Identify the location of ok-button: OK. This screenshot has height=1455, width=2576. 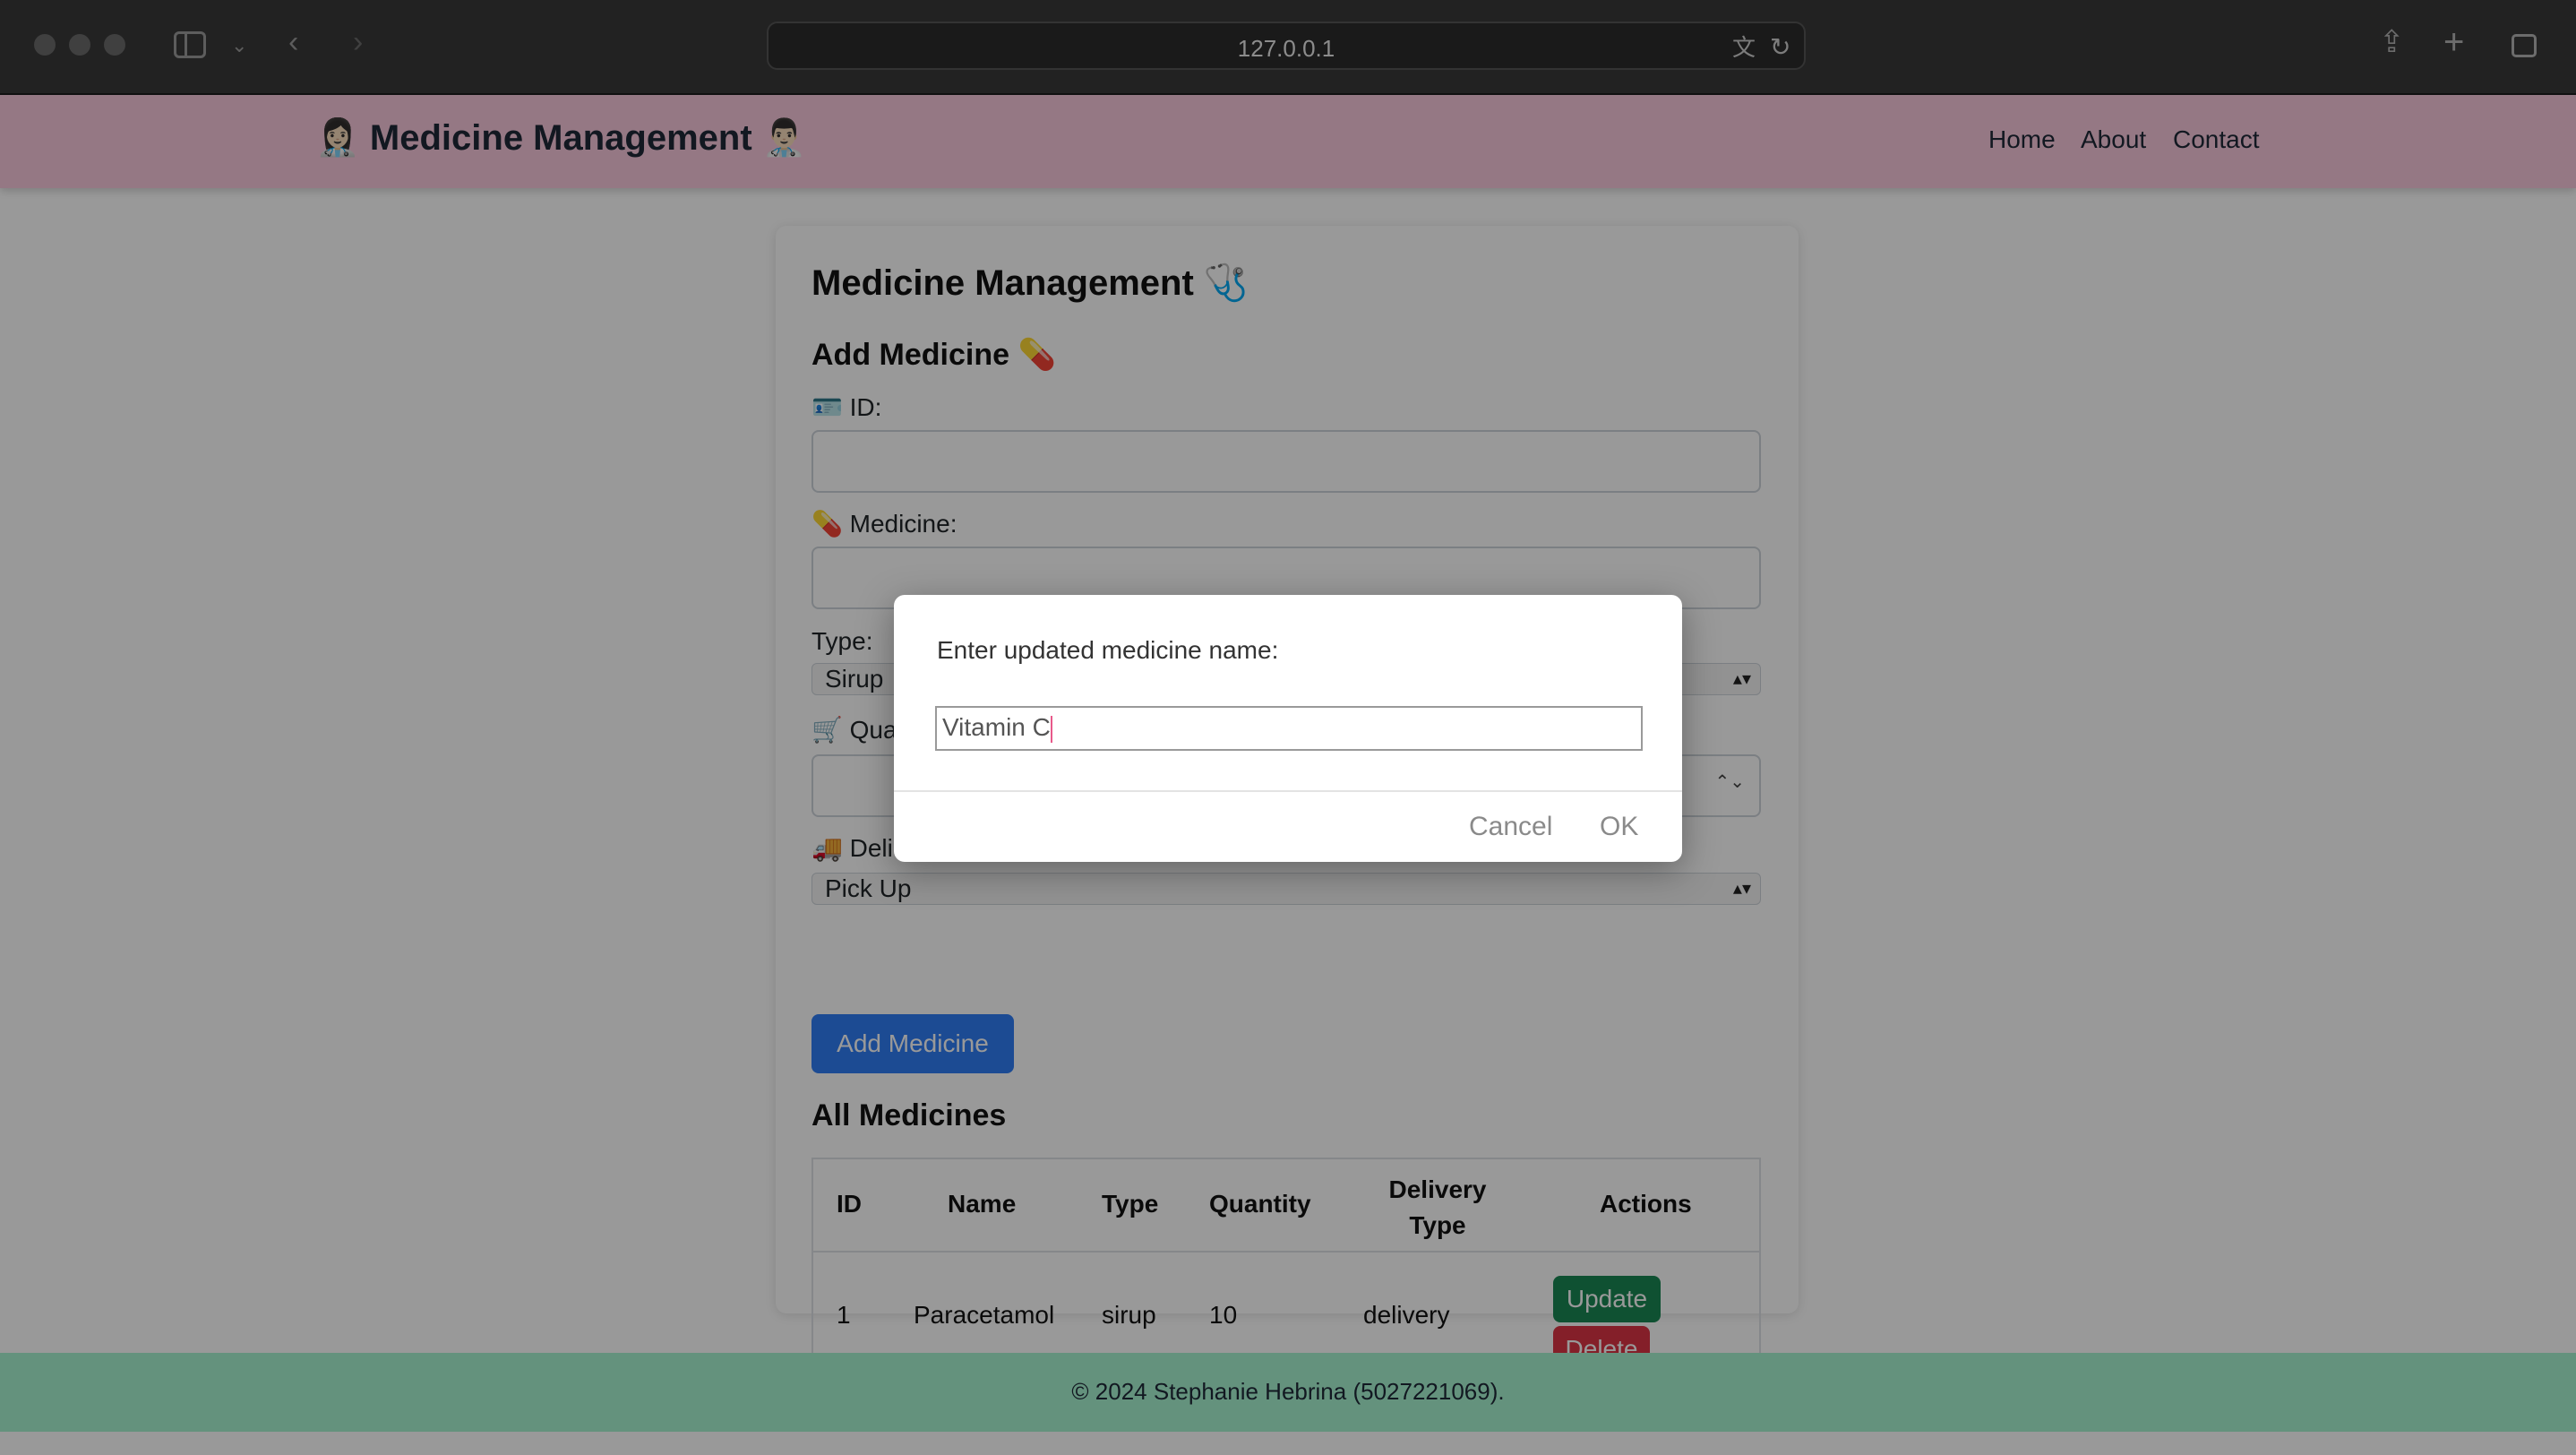
(1619, 827).